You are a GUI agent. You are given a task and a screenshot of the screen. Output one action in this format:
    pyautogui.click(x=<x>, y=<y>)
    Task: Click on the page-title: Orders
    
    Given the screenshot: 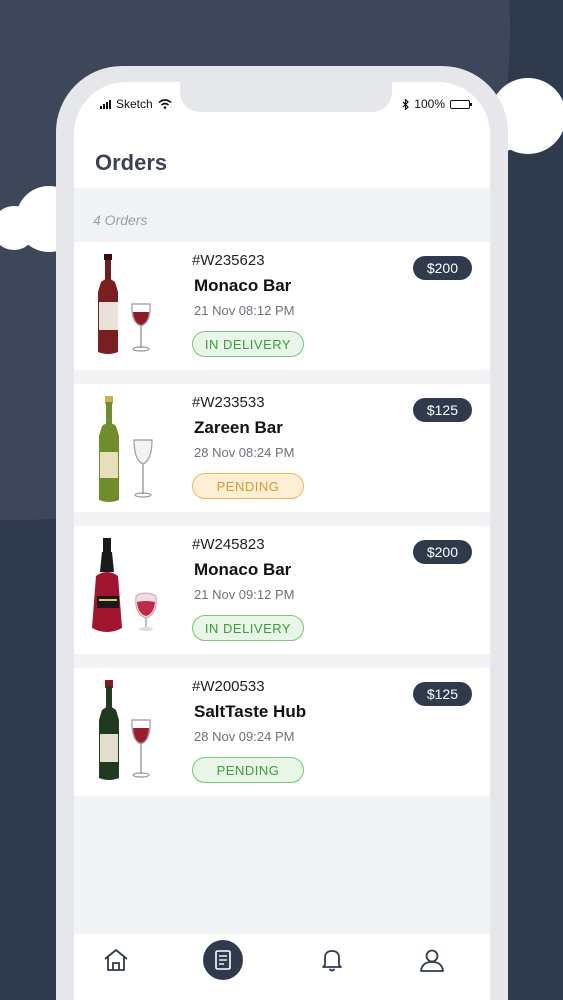 What is the action you would take?
    pyautogui.click(x=131, y=162)
    